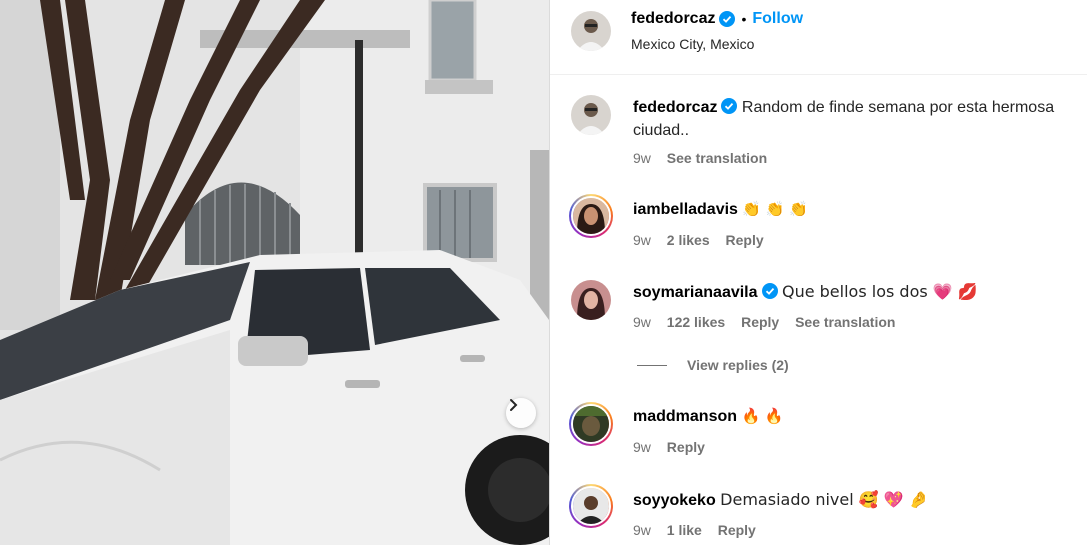 The image size is (1087, 545). What do you see at coordinates (675, 107) in the screenshot?
I see `caption-username: fededorcaz` at bounding box center [675, 107].